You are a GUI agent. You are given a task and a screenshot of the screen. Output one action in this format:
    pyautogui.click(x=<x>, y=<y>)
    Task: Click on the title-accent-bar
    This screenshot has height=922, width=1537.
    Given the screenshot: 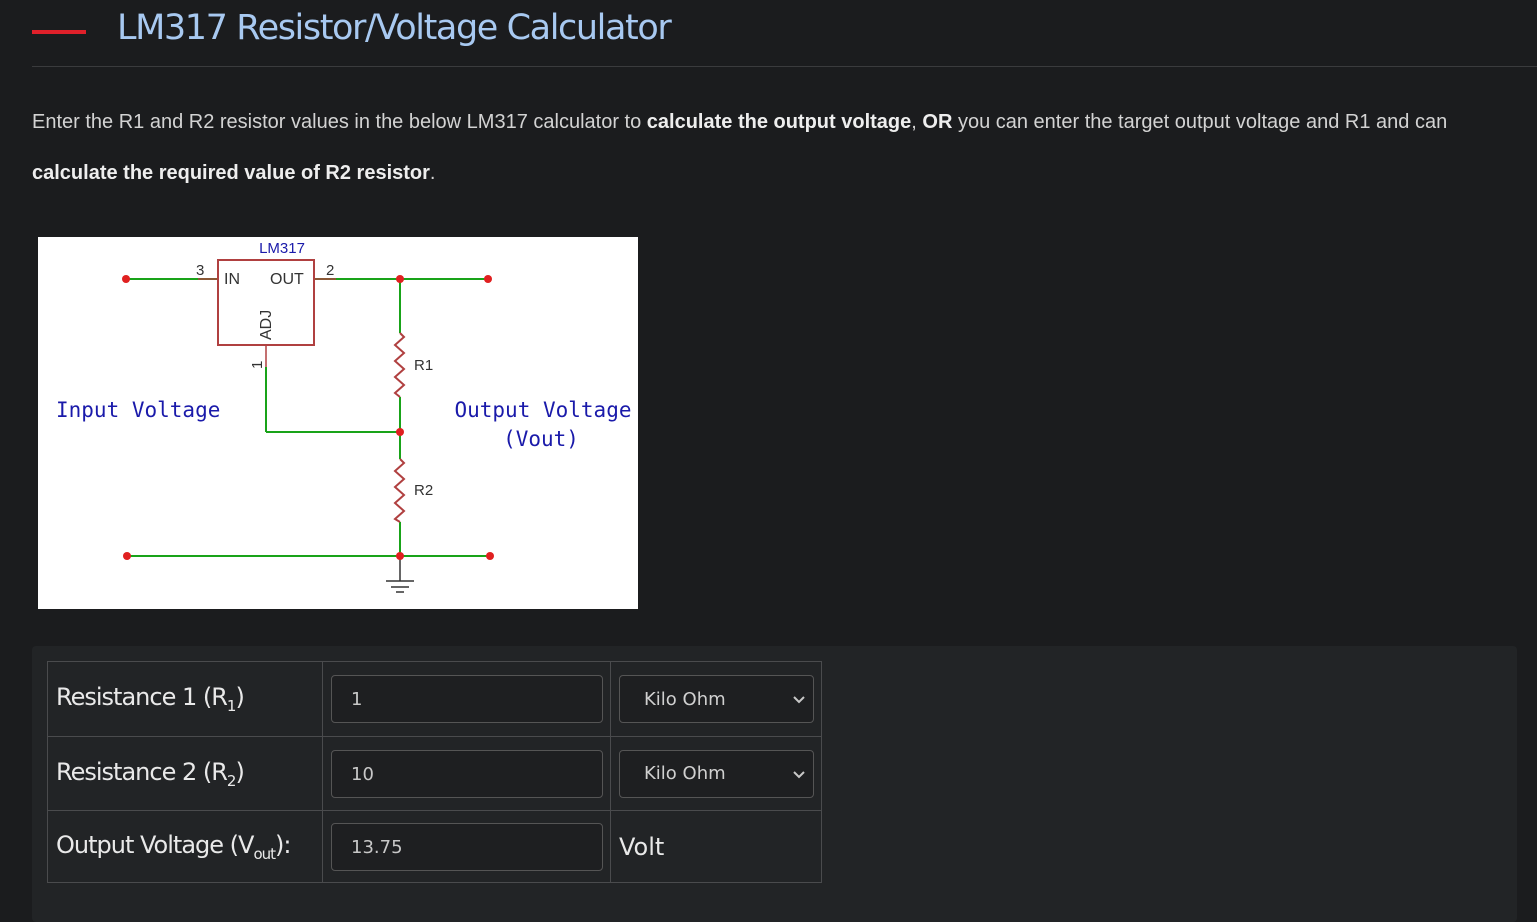 What is the action you would take?
    pyautogui.click(x=59, y=32)
    